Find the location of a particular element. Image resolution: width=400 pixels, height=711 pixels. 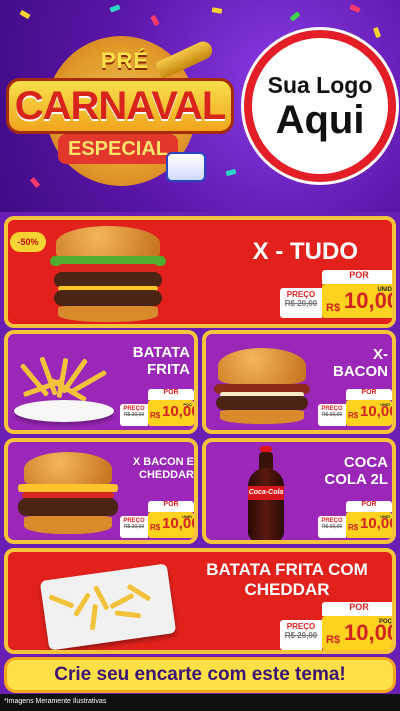

product-name: BATATA FRITA COM CHEDDAR is located at coordinates (287, 579).